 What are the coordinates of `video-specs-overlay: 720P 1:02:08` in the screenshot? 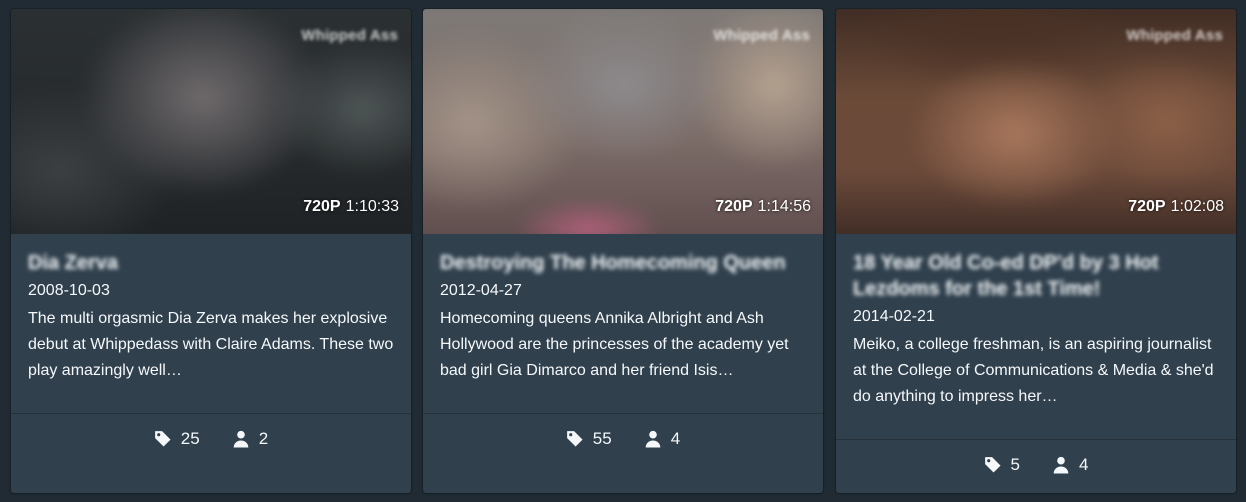 It's located at (1176, 207).